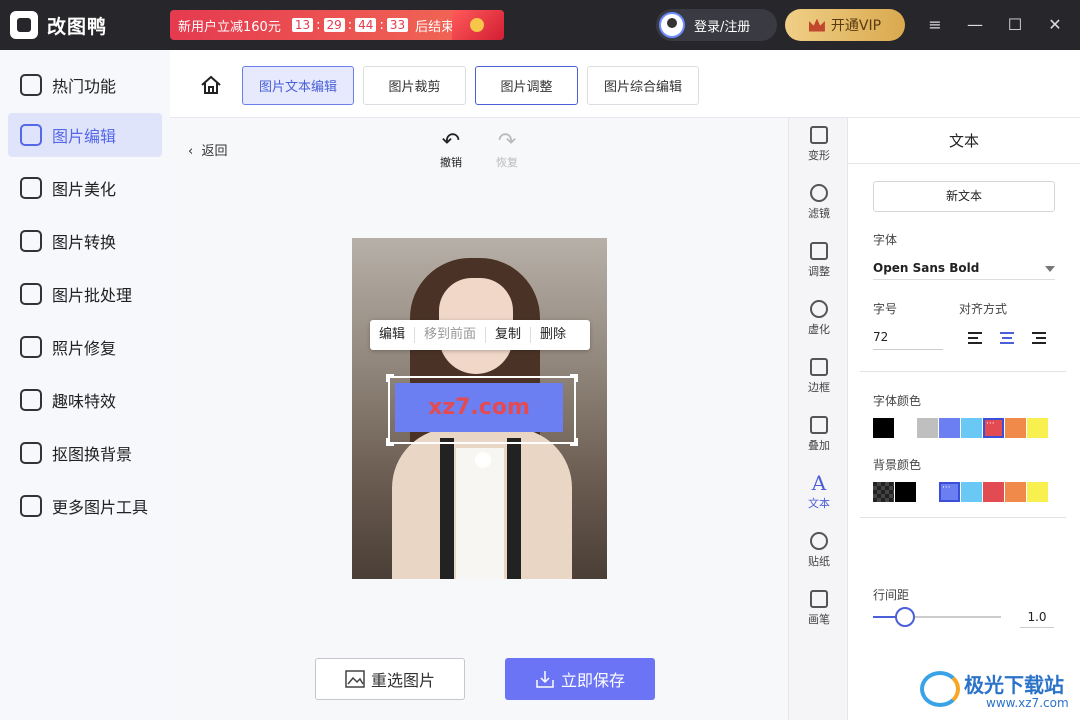 The image size is (1080, 720). What do you see at coordinates (819, 213) in the screenshot?
I see `tool-label: 滤镜` at bounding box center [819, 213].